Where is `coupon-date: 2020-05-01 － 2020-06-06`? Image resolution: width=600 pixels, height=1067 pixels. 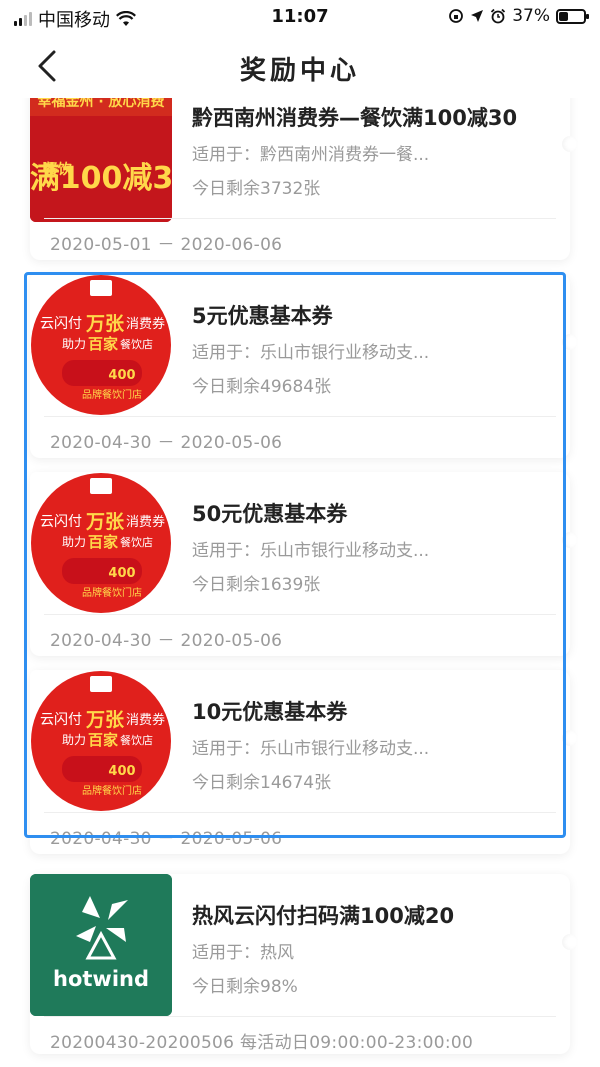
coupon-date: 2020-05-01 － 2020-06-06 is located at coordinates (166, 245).